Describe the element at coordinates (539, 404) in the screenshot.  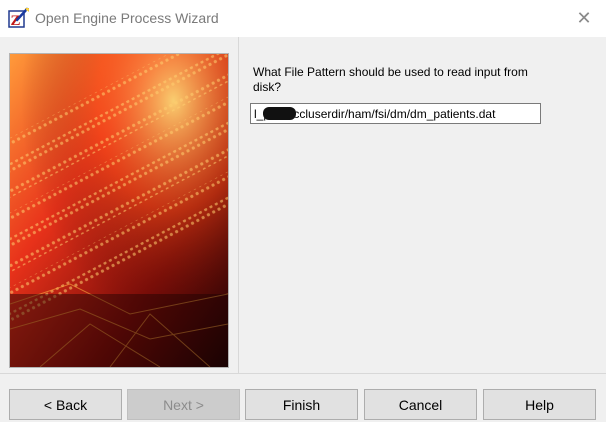
I see `help-button: Help` at that location.